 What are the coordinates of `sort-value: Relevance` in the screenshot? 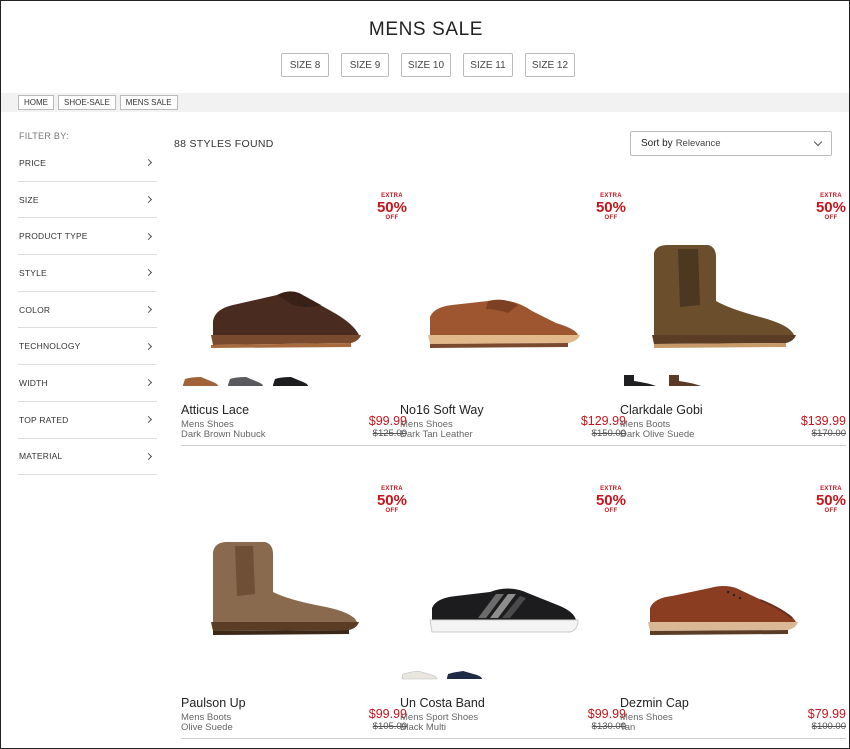 It's located at (698, 143).